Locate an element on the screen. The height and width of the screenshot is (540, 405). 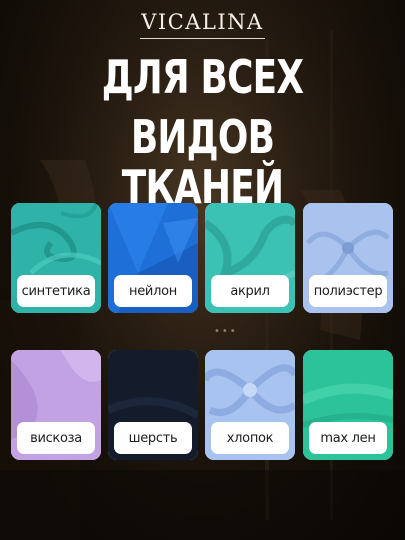
brand-underline is located at coordinates (202, 38).